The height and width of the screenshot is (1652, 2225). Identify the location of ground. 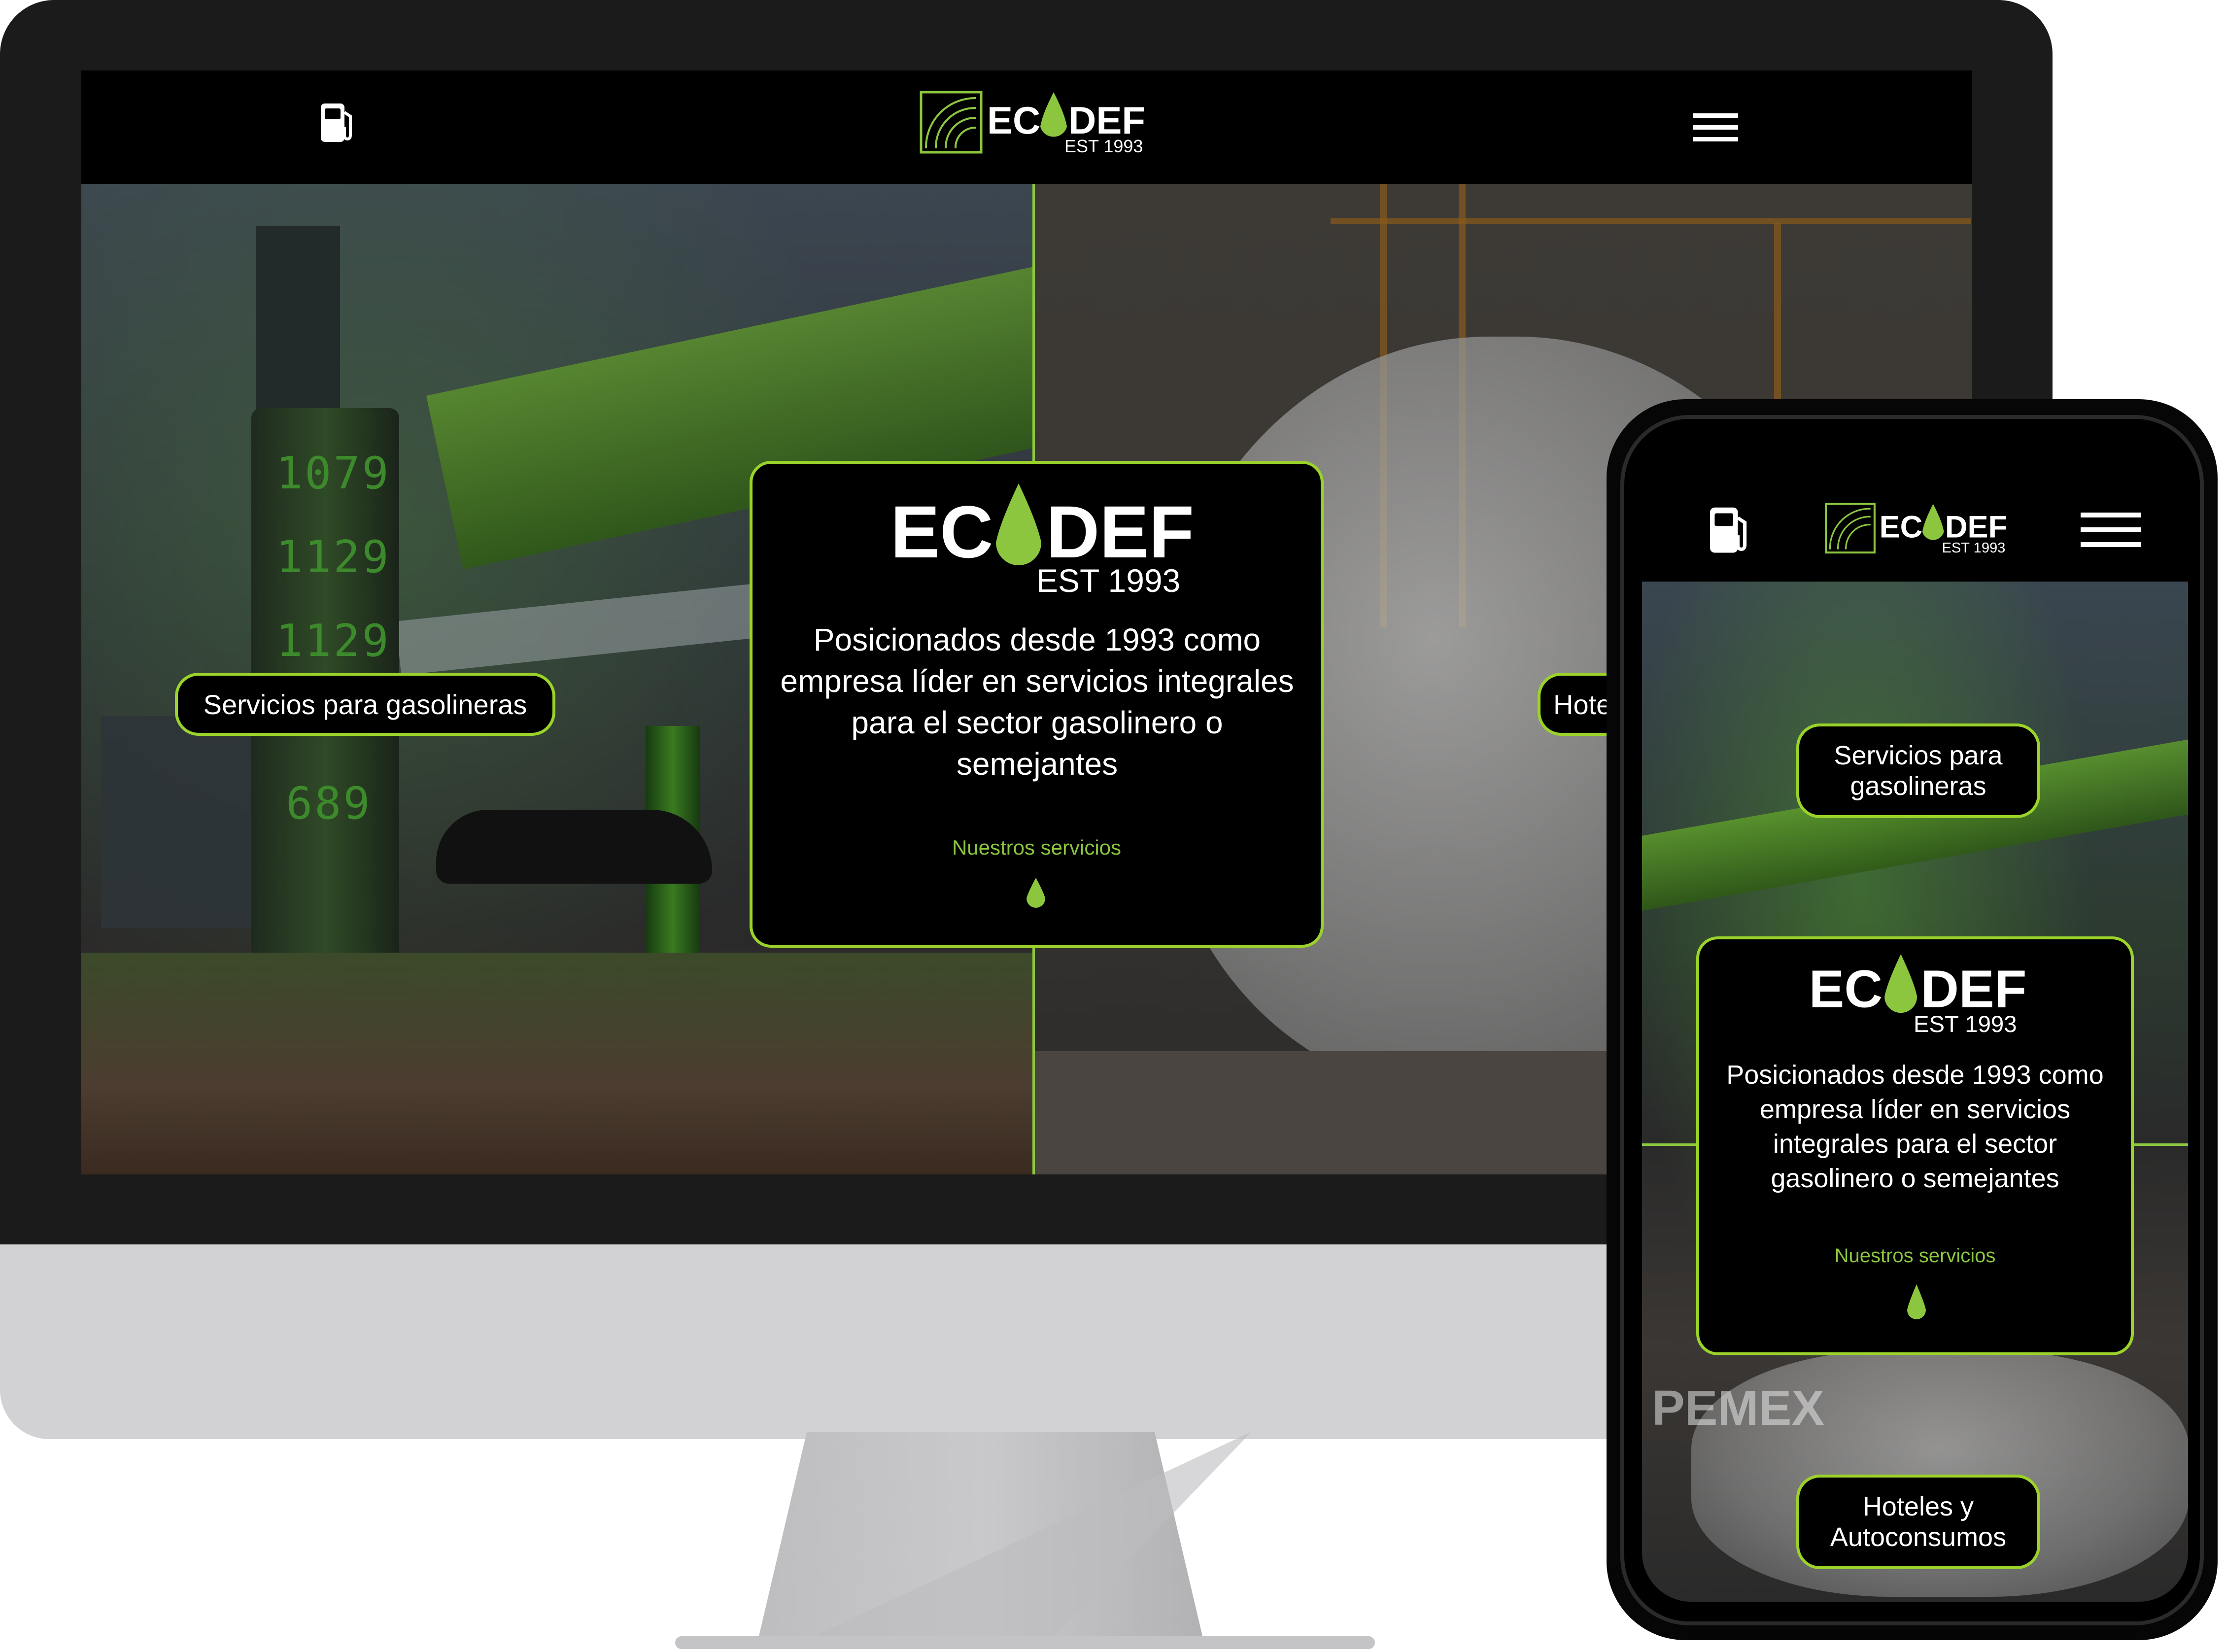
(556, 1063).